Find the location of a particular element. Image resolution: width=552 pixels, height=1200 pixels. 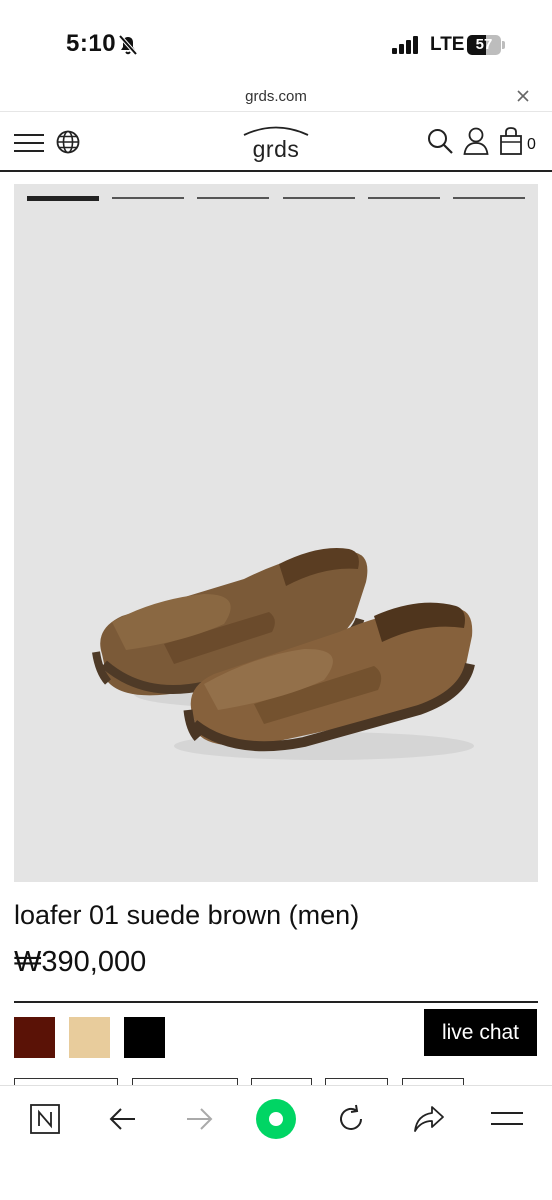

live-chat-button: live chat is located at coordinates (480, 1032).